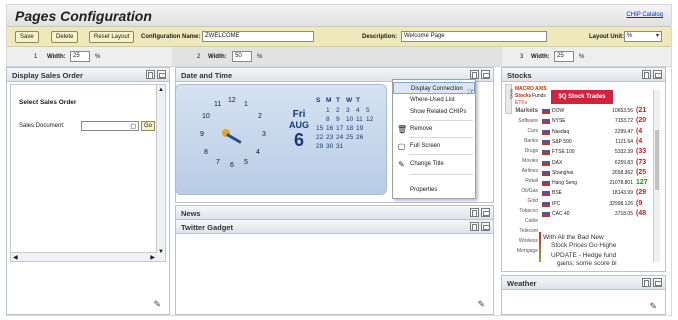  I want to click on menu-item-properties: Properties, so click(434, 190).